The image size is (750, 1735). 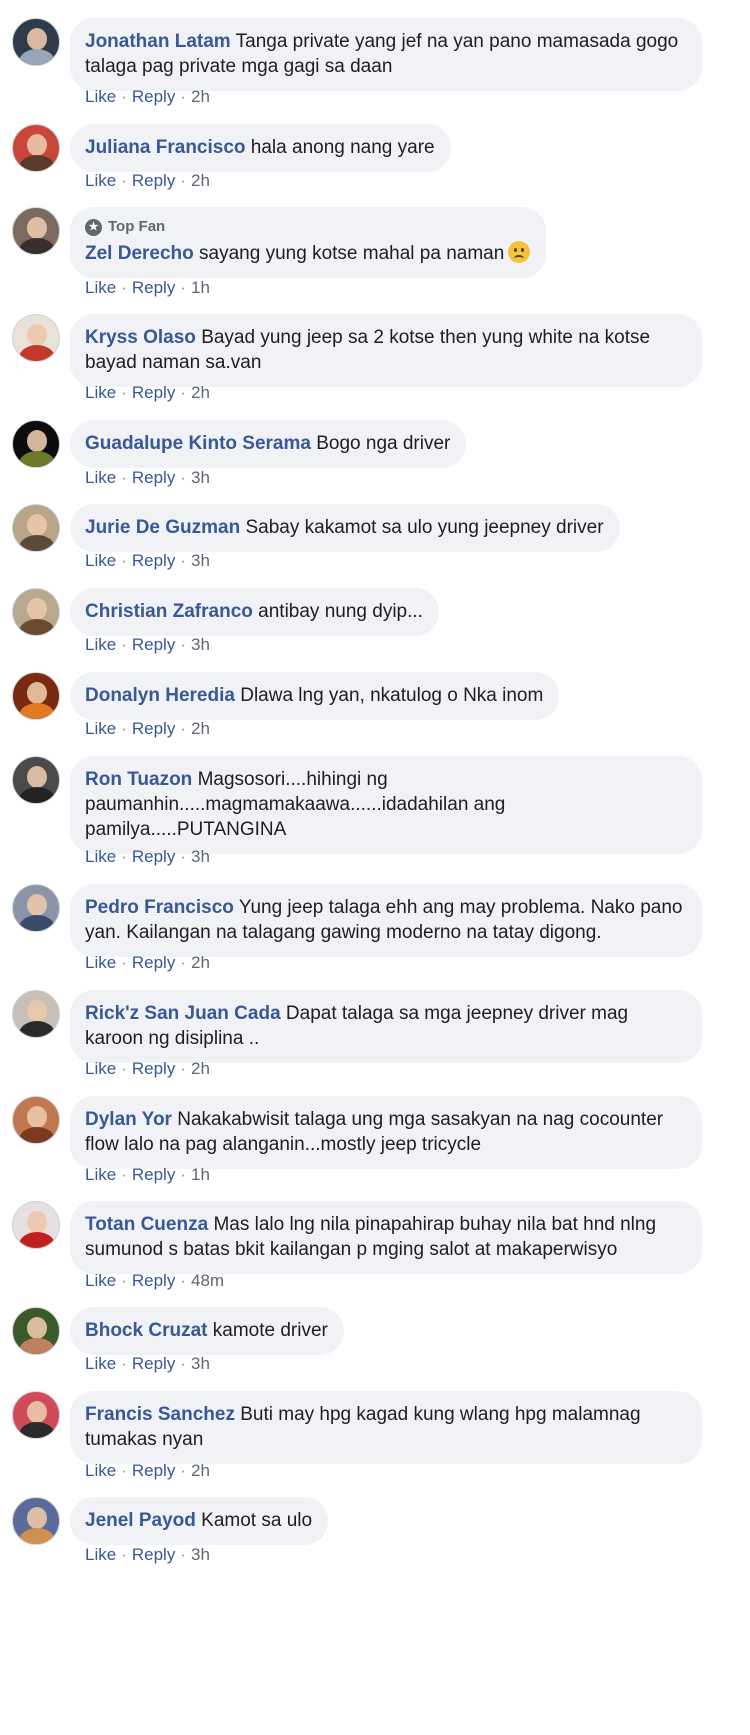 What do you see at coordinates (140, 1520) in the screenshot?
I see `commenter-name: Jenel Payod` at bounding box center [140, 1520].